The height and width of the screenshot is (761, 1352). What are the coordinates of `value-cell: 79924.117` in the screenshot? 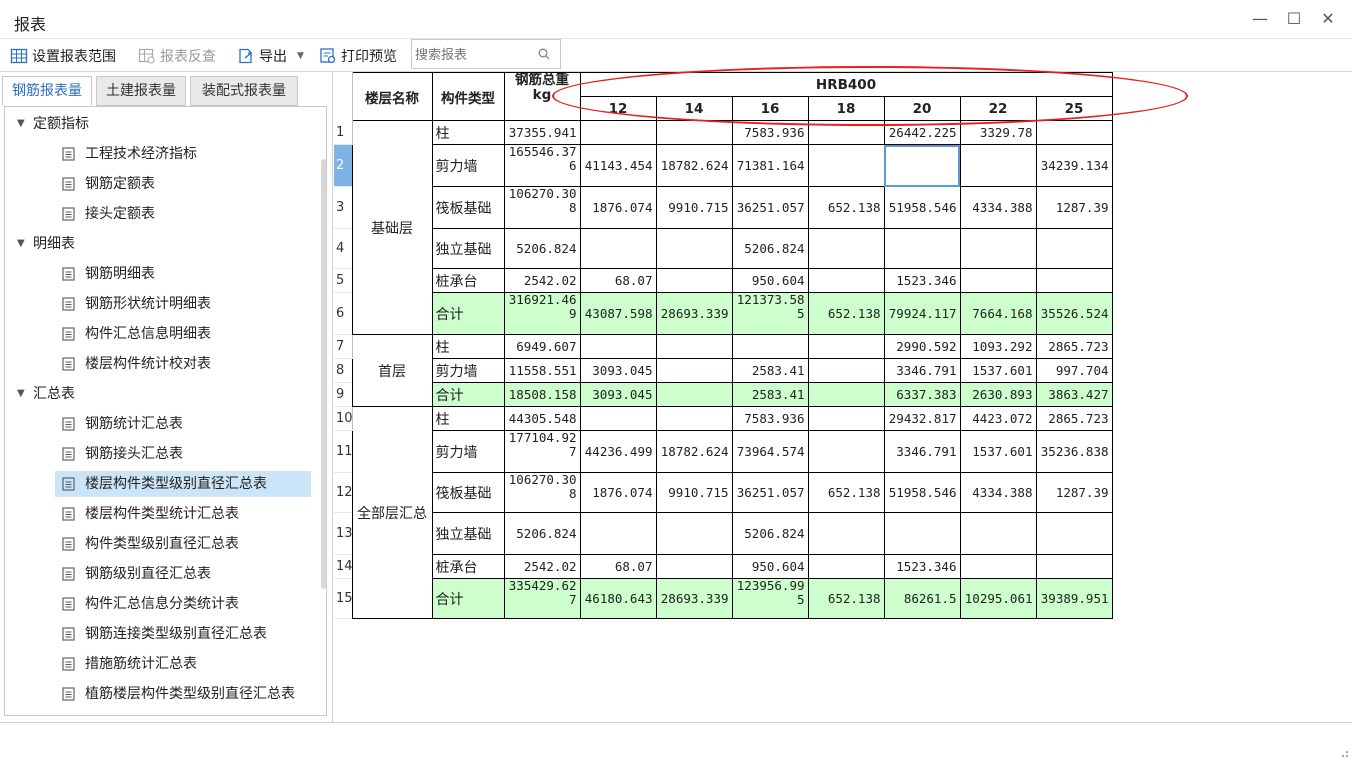 It's located at (922, 313).